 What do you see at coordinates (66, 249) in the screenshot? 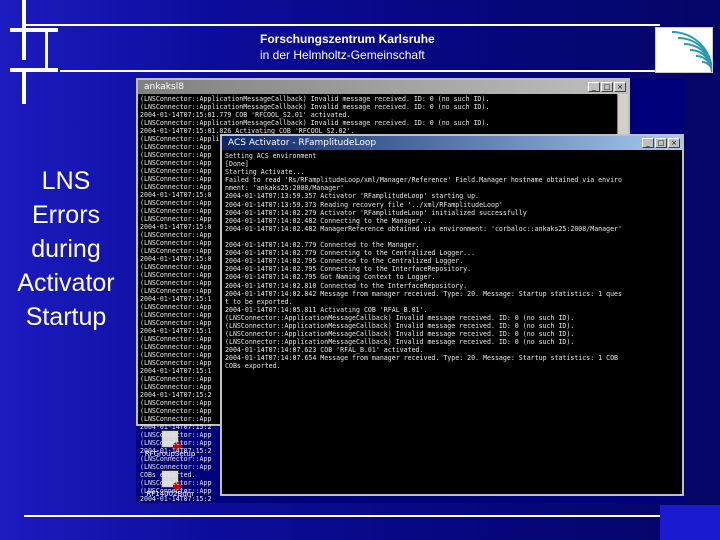
I see `slide-title: LNS Errors during Activator Startup` at bounding box center [66, 249].